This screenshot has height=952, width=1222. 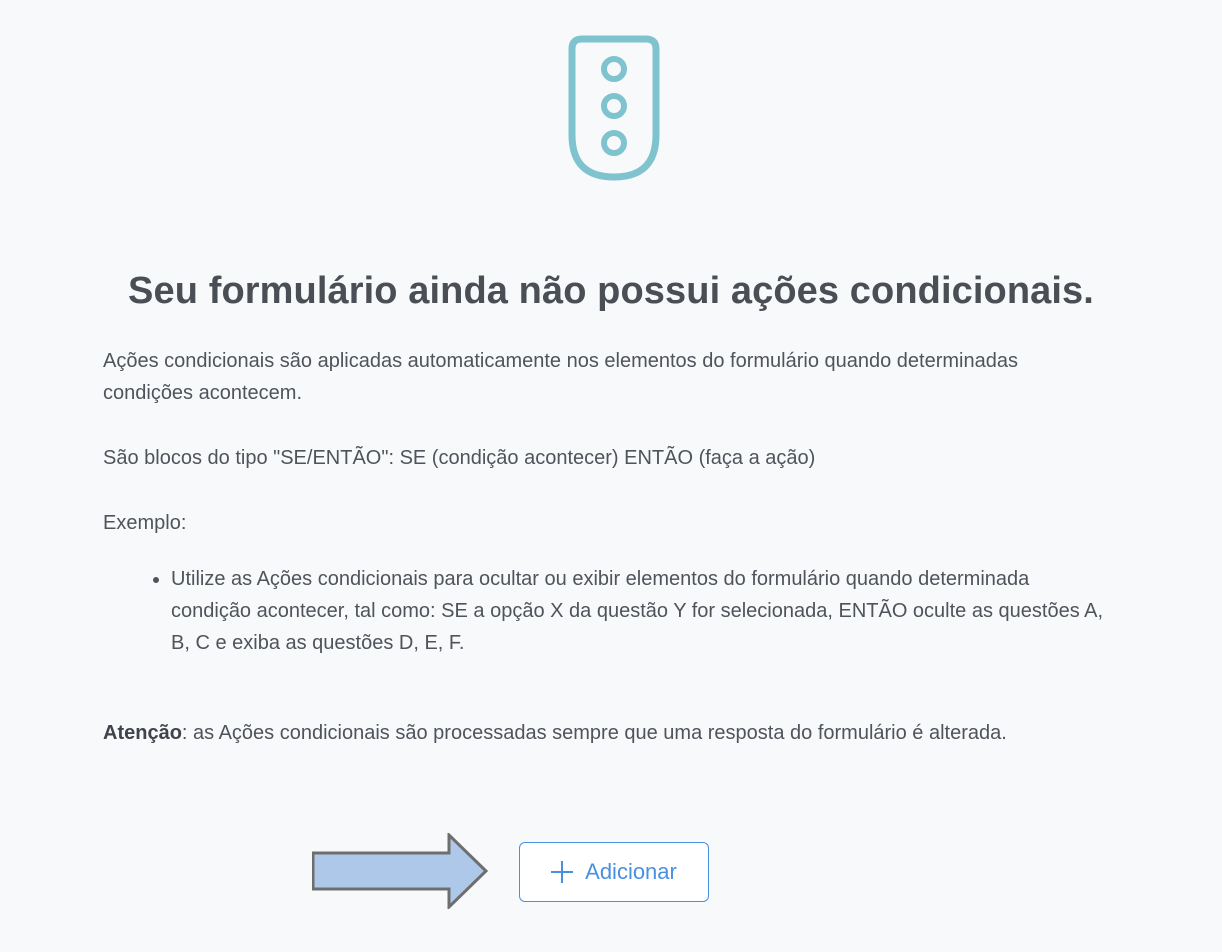 What do you see at coordinates (400, 871) in the screenshot?
I see `arrow-right-icon` at bounding box center [400, 871].